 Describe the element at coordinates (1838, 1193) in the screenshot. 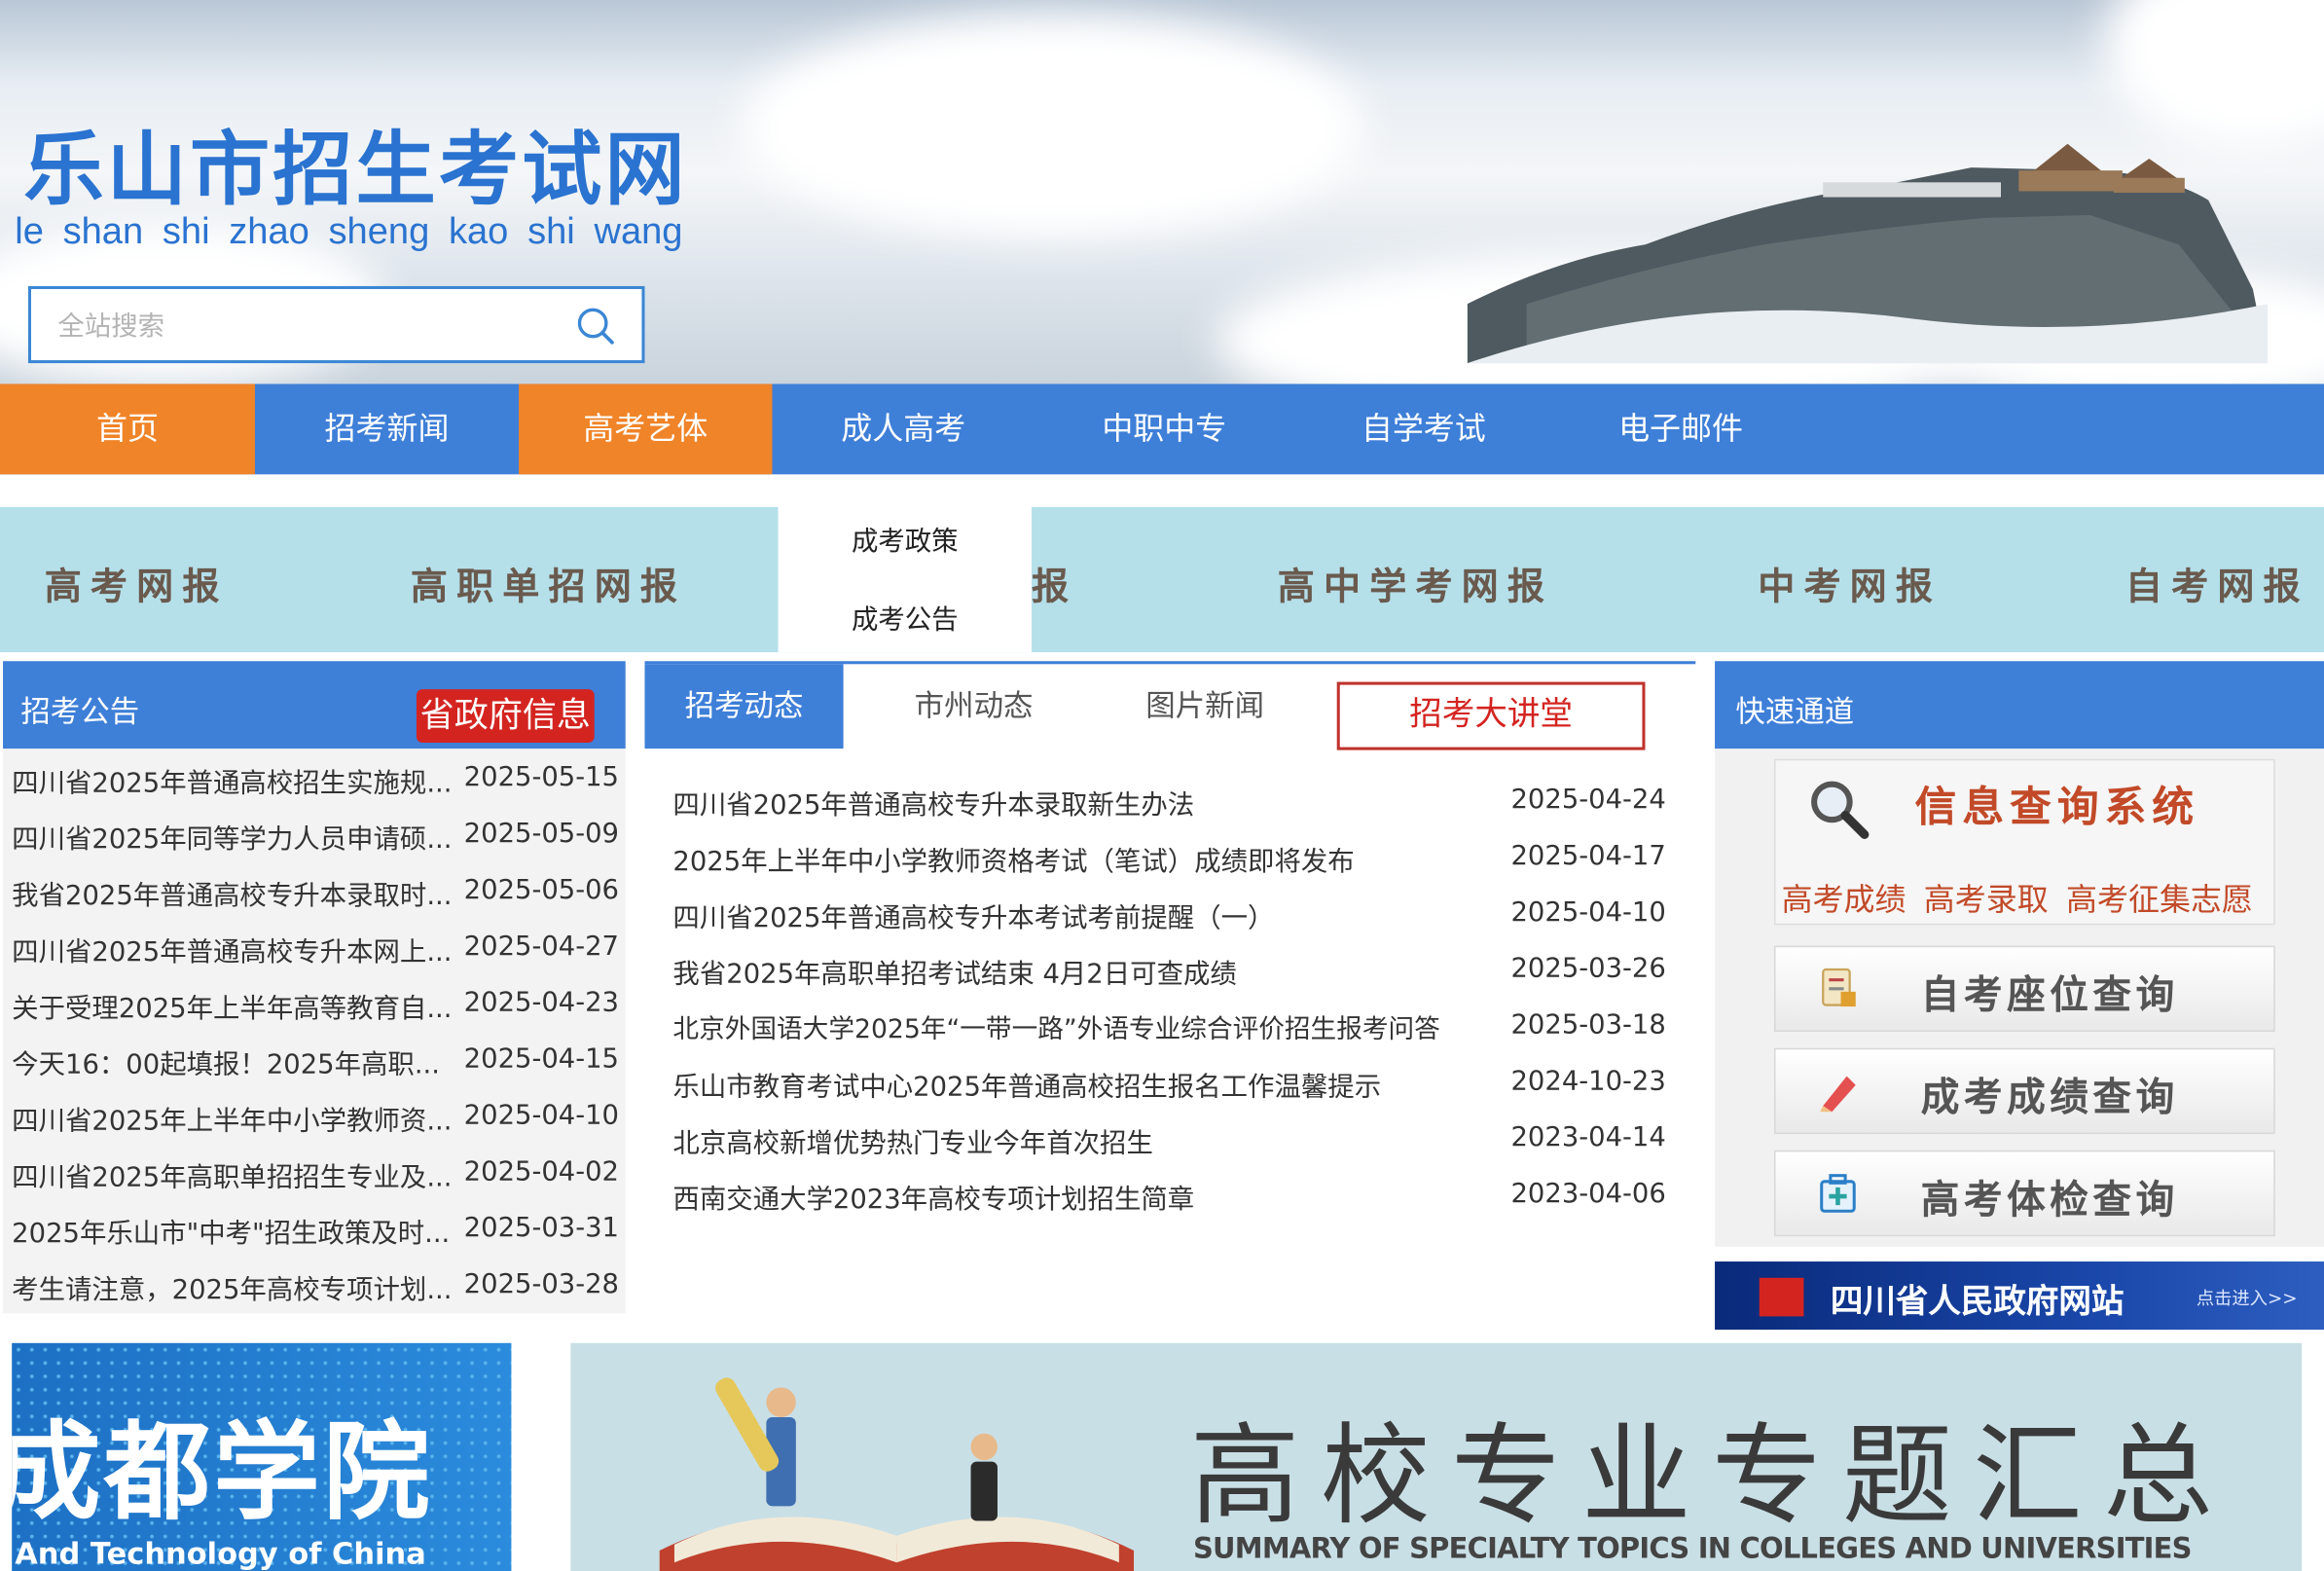

I see `medical-kit-icon` at that location.